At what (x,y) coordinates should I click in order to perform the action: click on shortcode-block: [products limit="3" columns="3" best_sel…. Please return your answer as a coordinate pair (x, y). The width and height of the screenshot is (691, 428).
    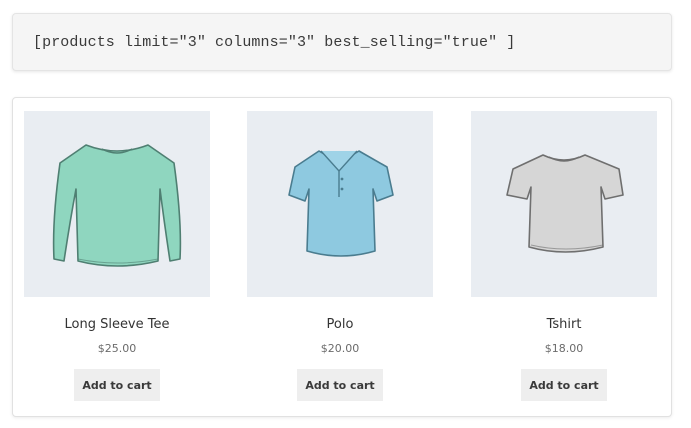
    Looking at the image, I should click on (342, 42).